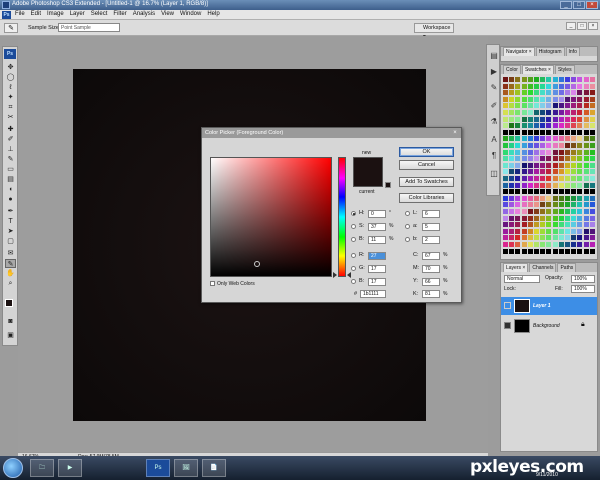  I want to click on layer-comps-icon: ◫, so click(494, 174).